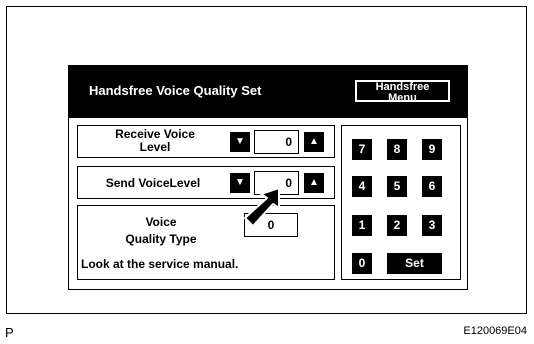 This screenshot has height=344, width=534. I want to click on figure-code: E120069E04, so click(495, 331).